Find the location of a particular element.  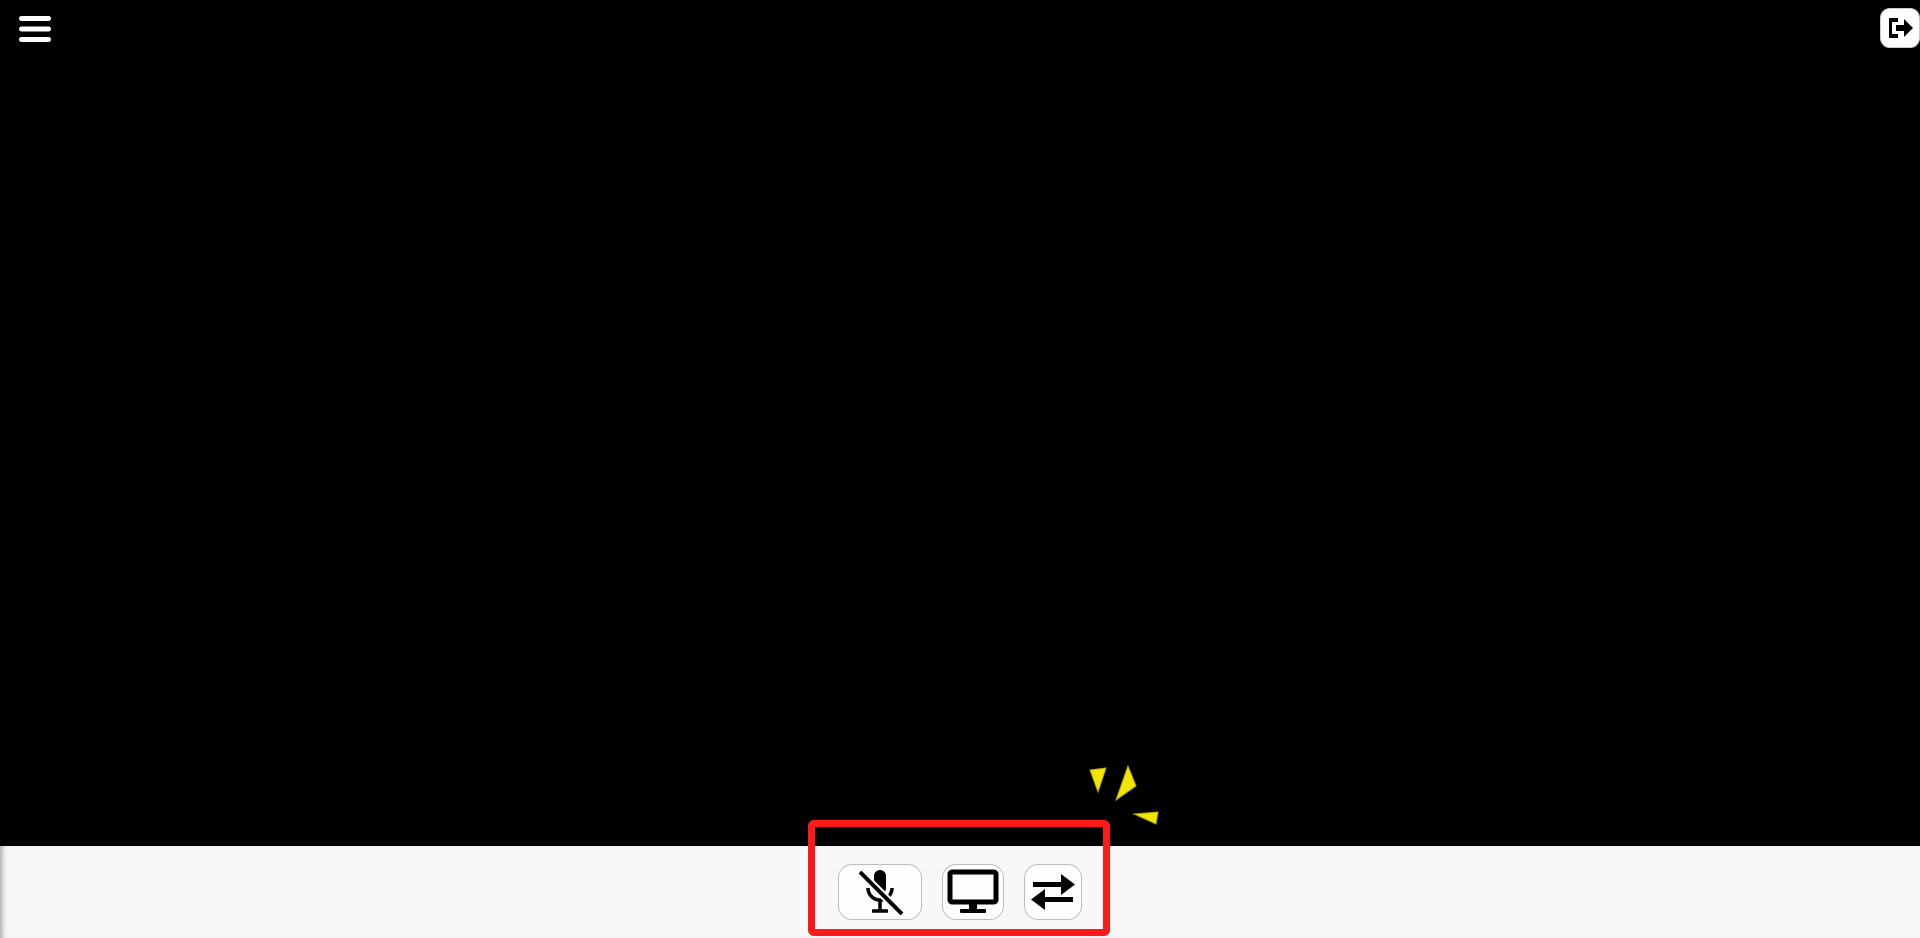

sparkle-icon is located at coordinates (1124, 794).